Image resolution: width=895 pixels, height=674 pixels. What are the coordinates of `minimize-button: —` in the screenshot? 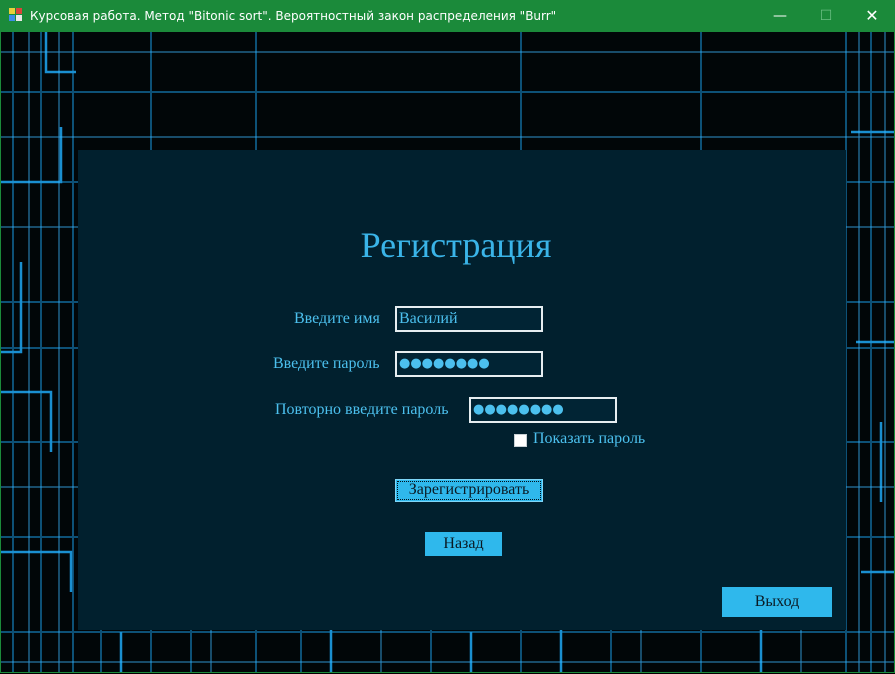 It's located at (780, 16).